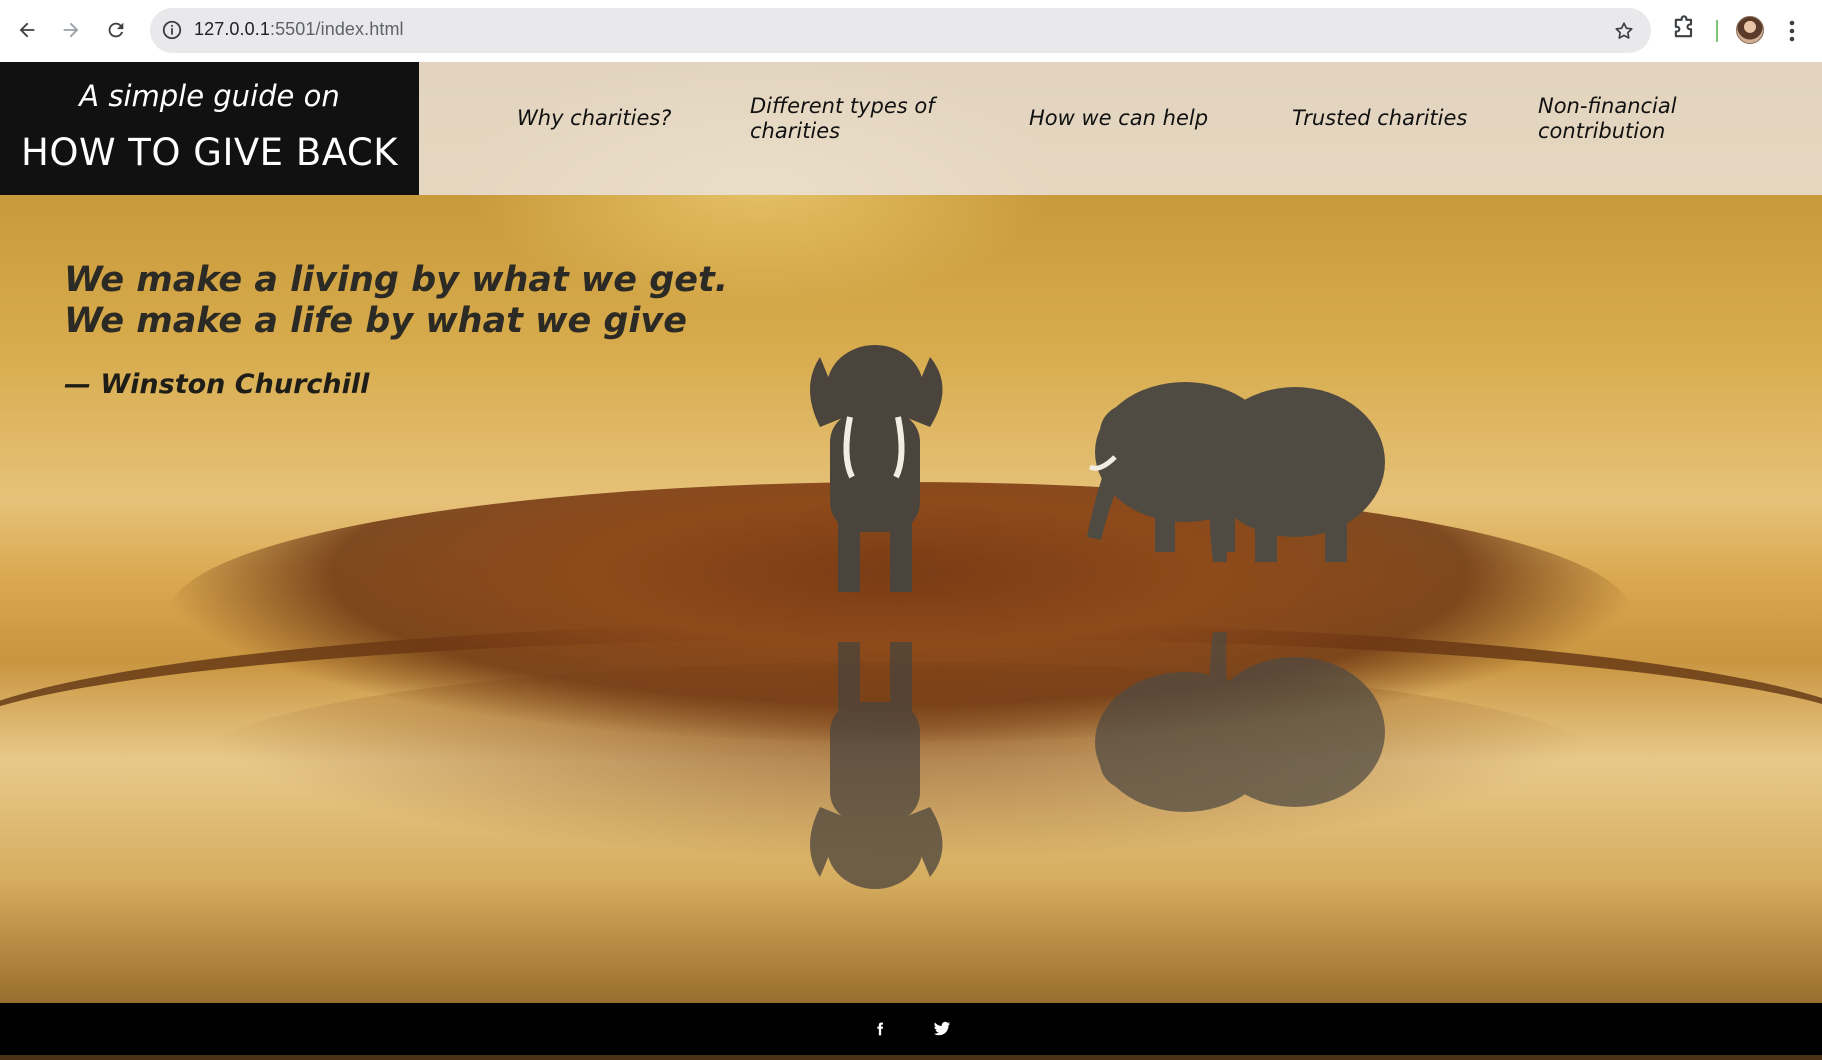 This screenshot has height=1060, width=1822. I want to click on nav-link-types-of-charities: Different types of charities, so click(850, 119).